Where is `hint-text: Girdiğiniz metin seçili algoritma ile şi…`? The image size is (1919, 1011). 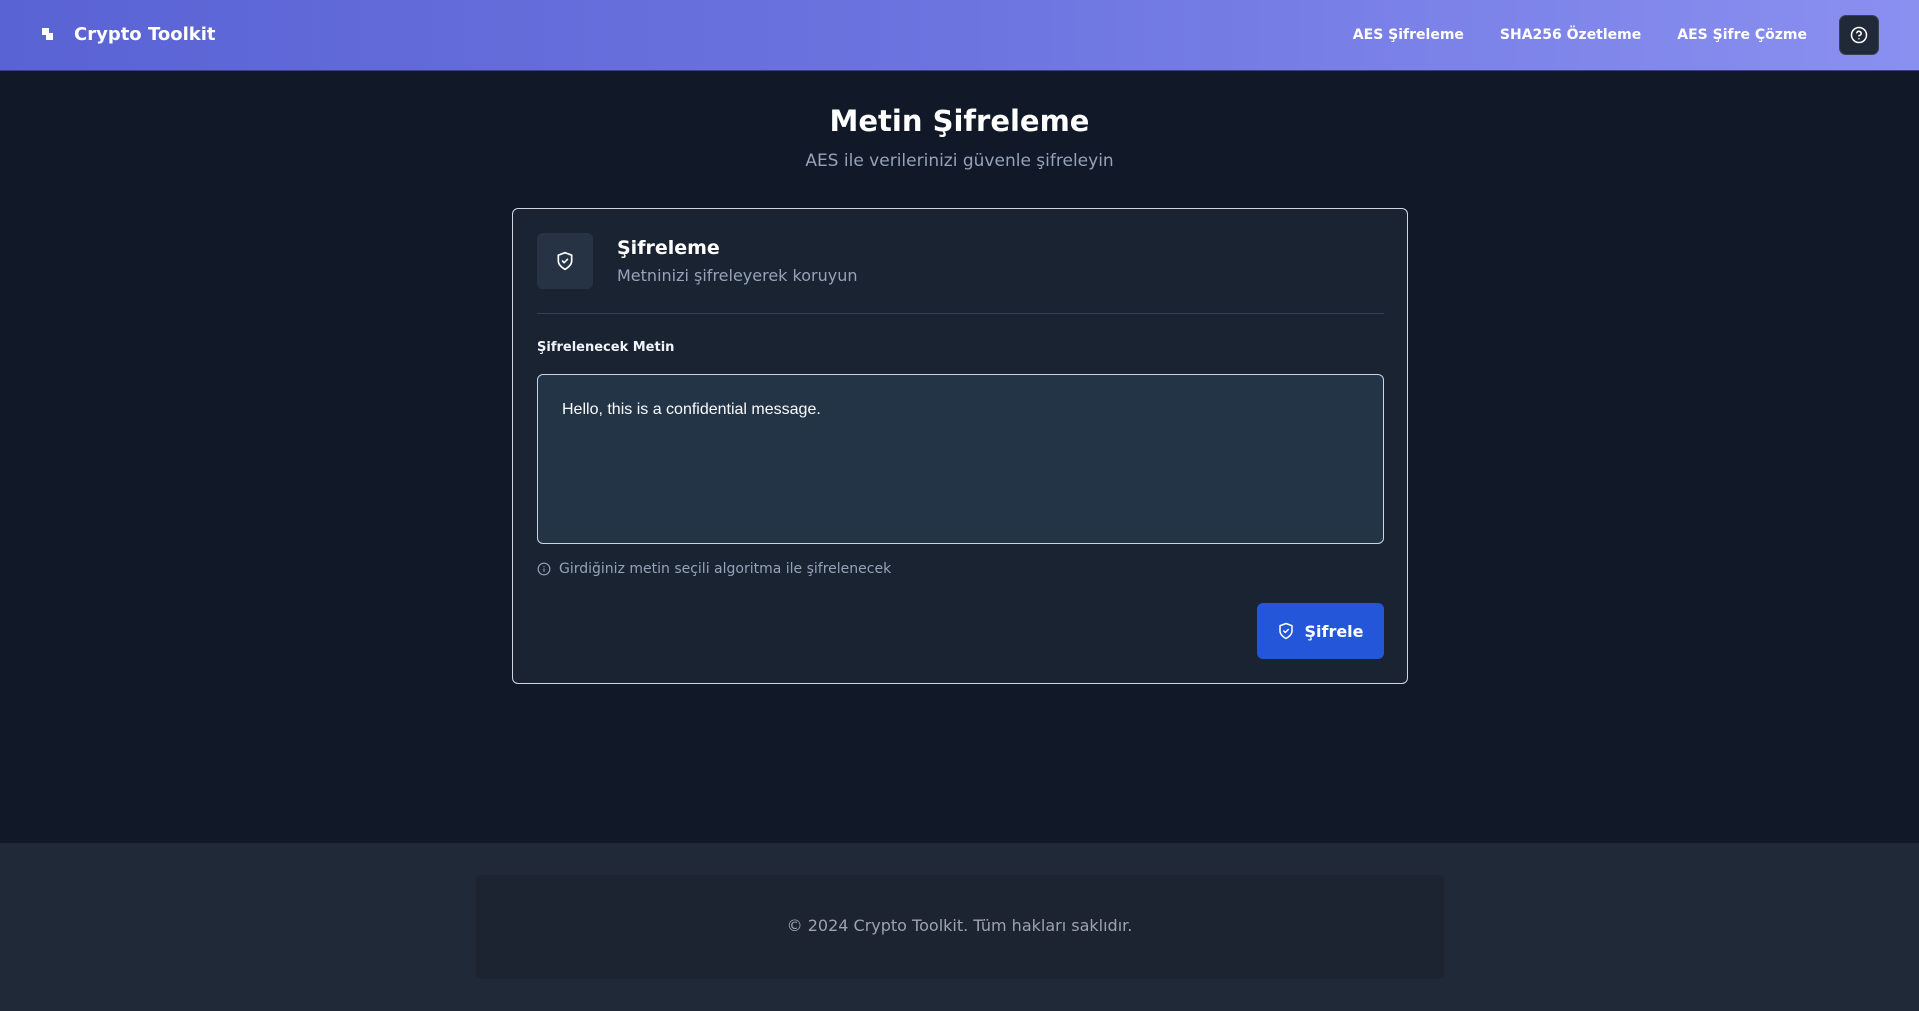 hint-text: Girdiğiniz metin seçili algoritma ile şi… is located at coordinates (725, 569).